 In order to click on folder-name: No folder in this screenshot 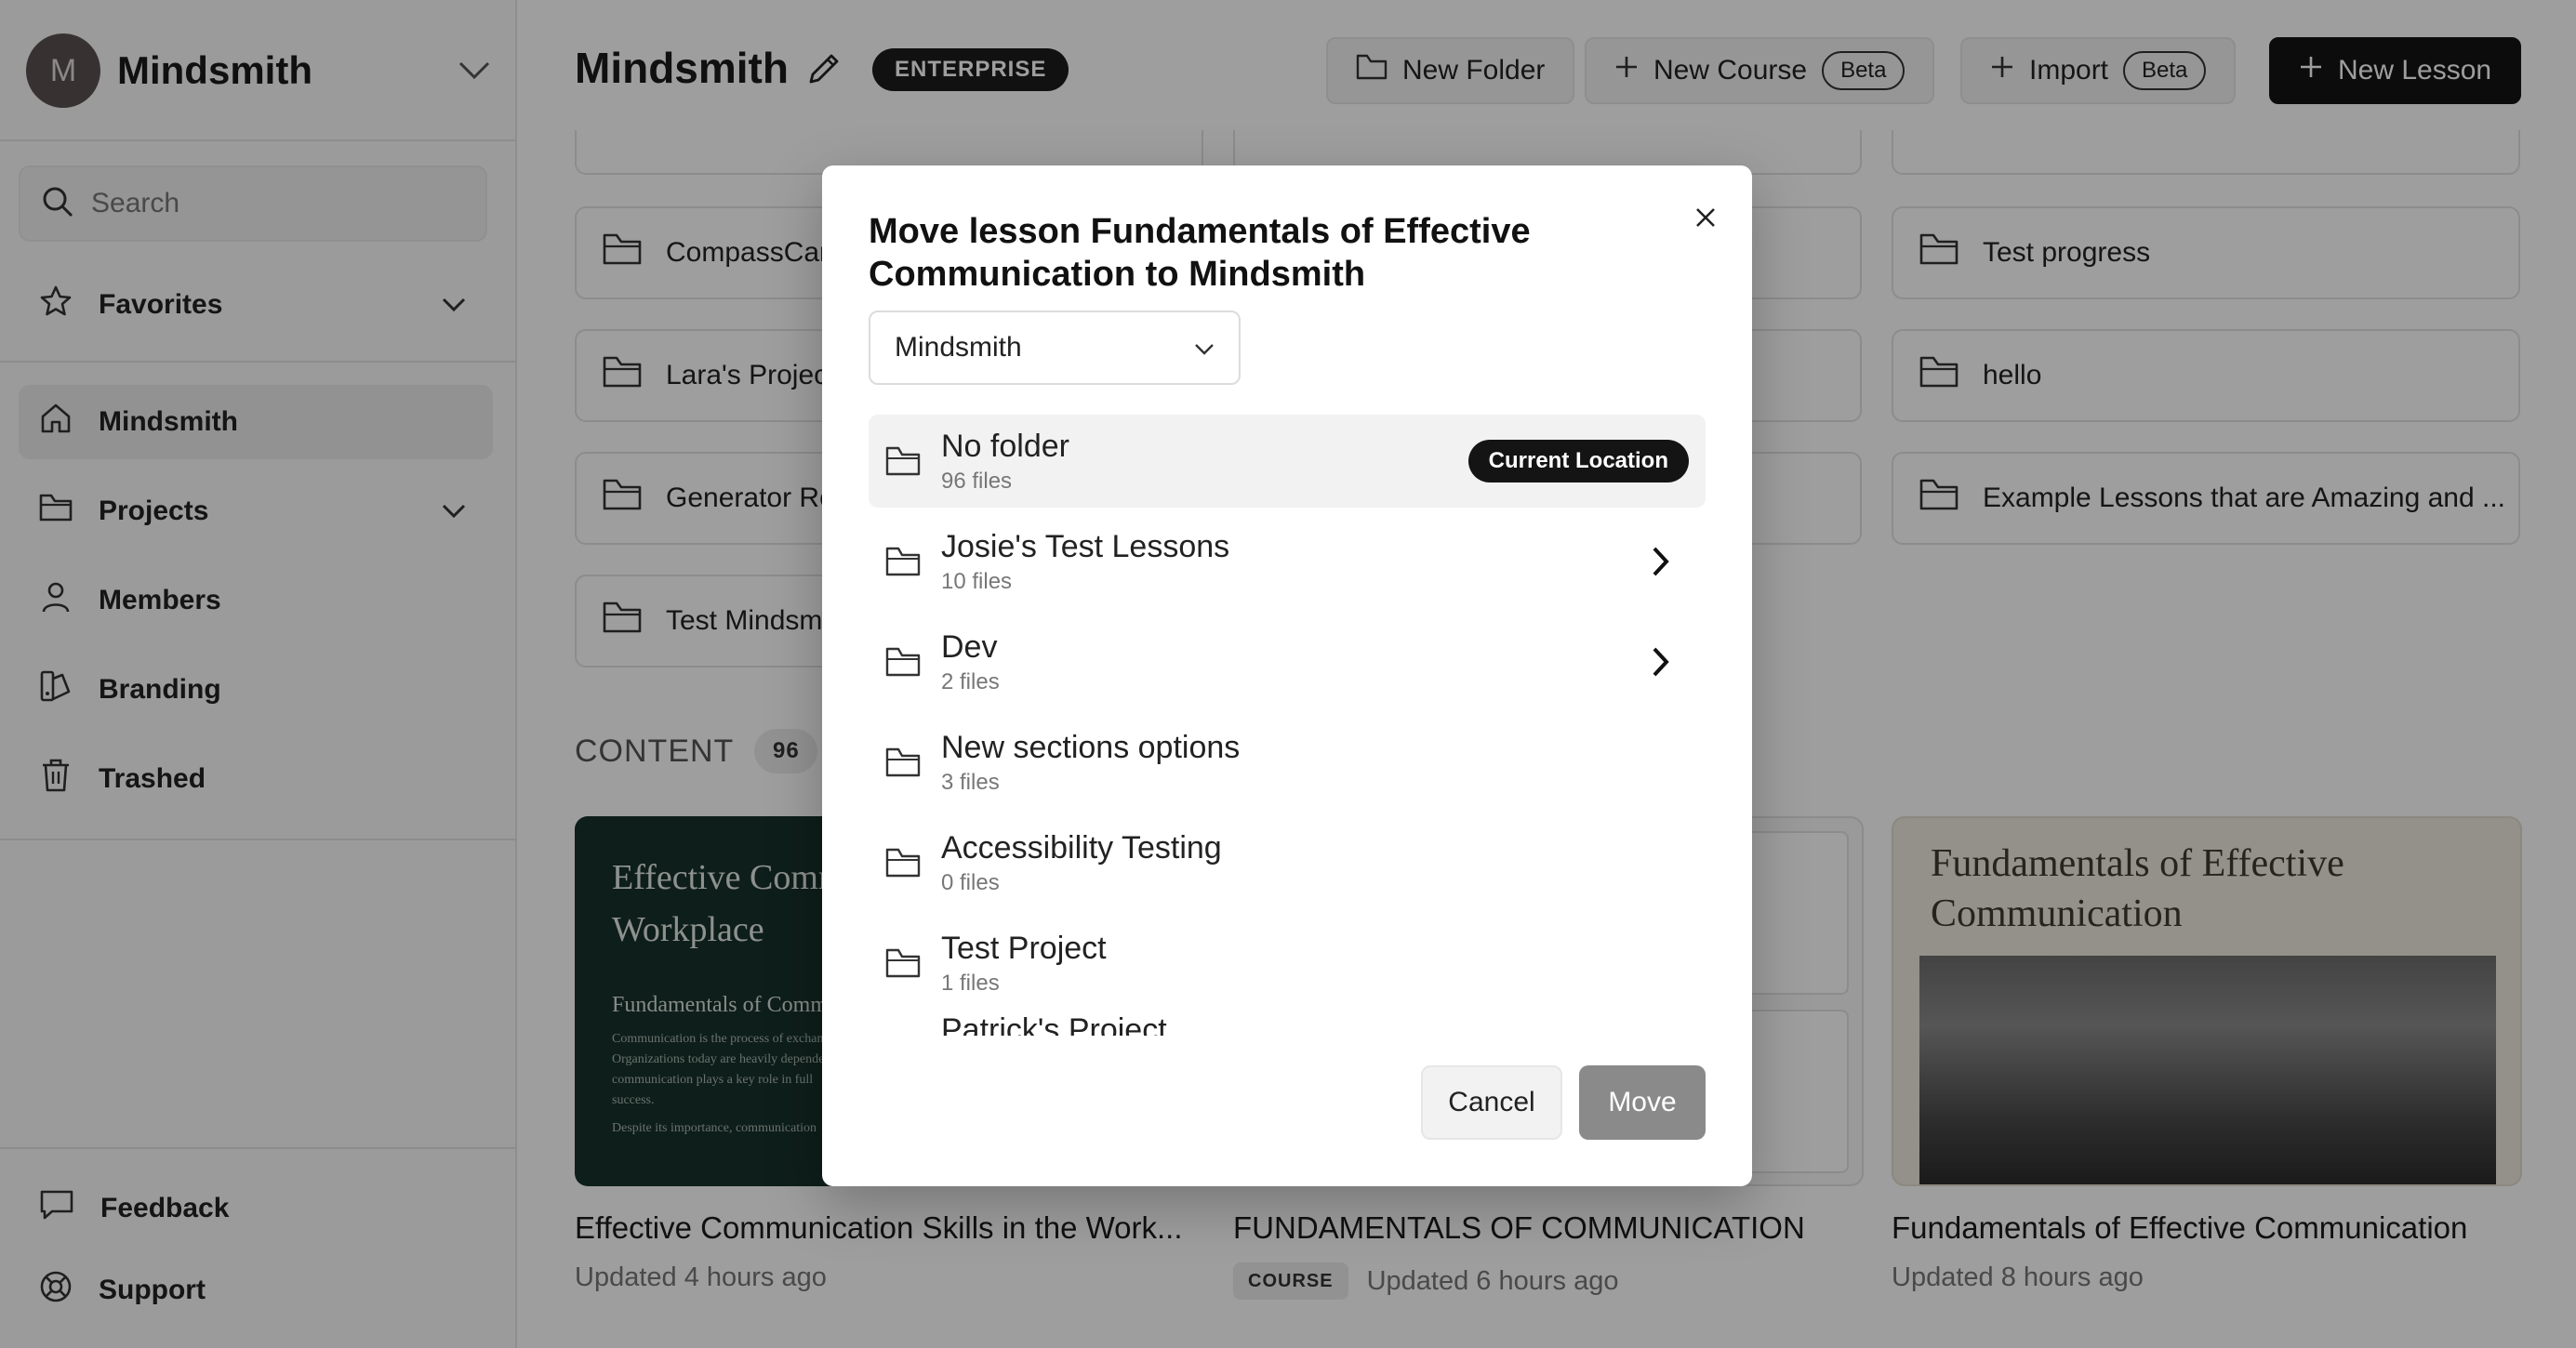, I will do `click(1005, 446)`.